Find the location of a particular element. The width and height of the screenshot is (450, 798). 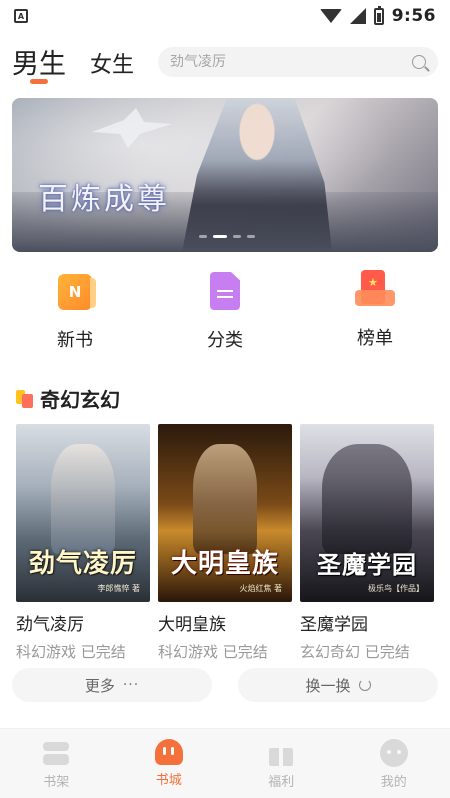

tab-welfare: 福利 is located at coordinates (281, 763).